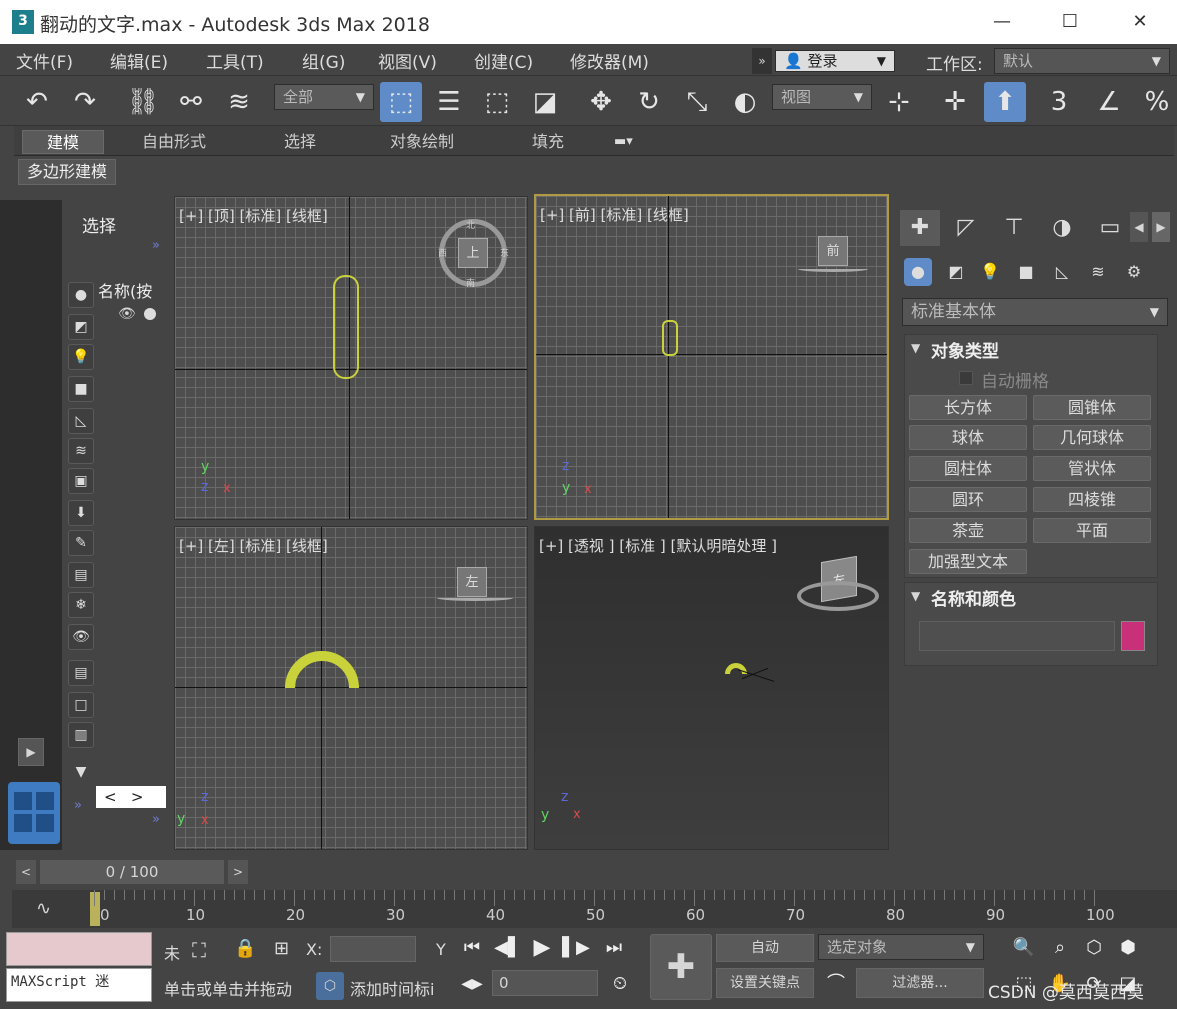 The height and width of the screenshot is (1009, 1177). What do you see at coordinates (235, 60) in the screenshot?
I see `menu-tools: 工具(T)` at bounding box center [235, 60].